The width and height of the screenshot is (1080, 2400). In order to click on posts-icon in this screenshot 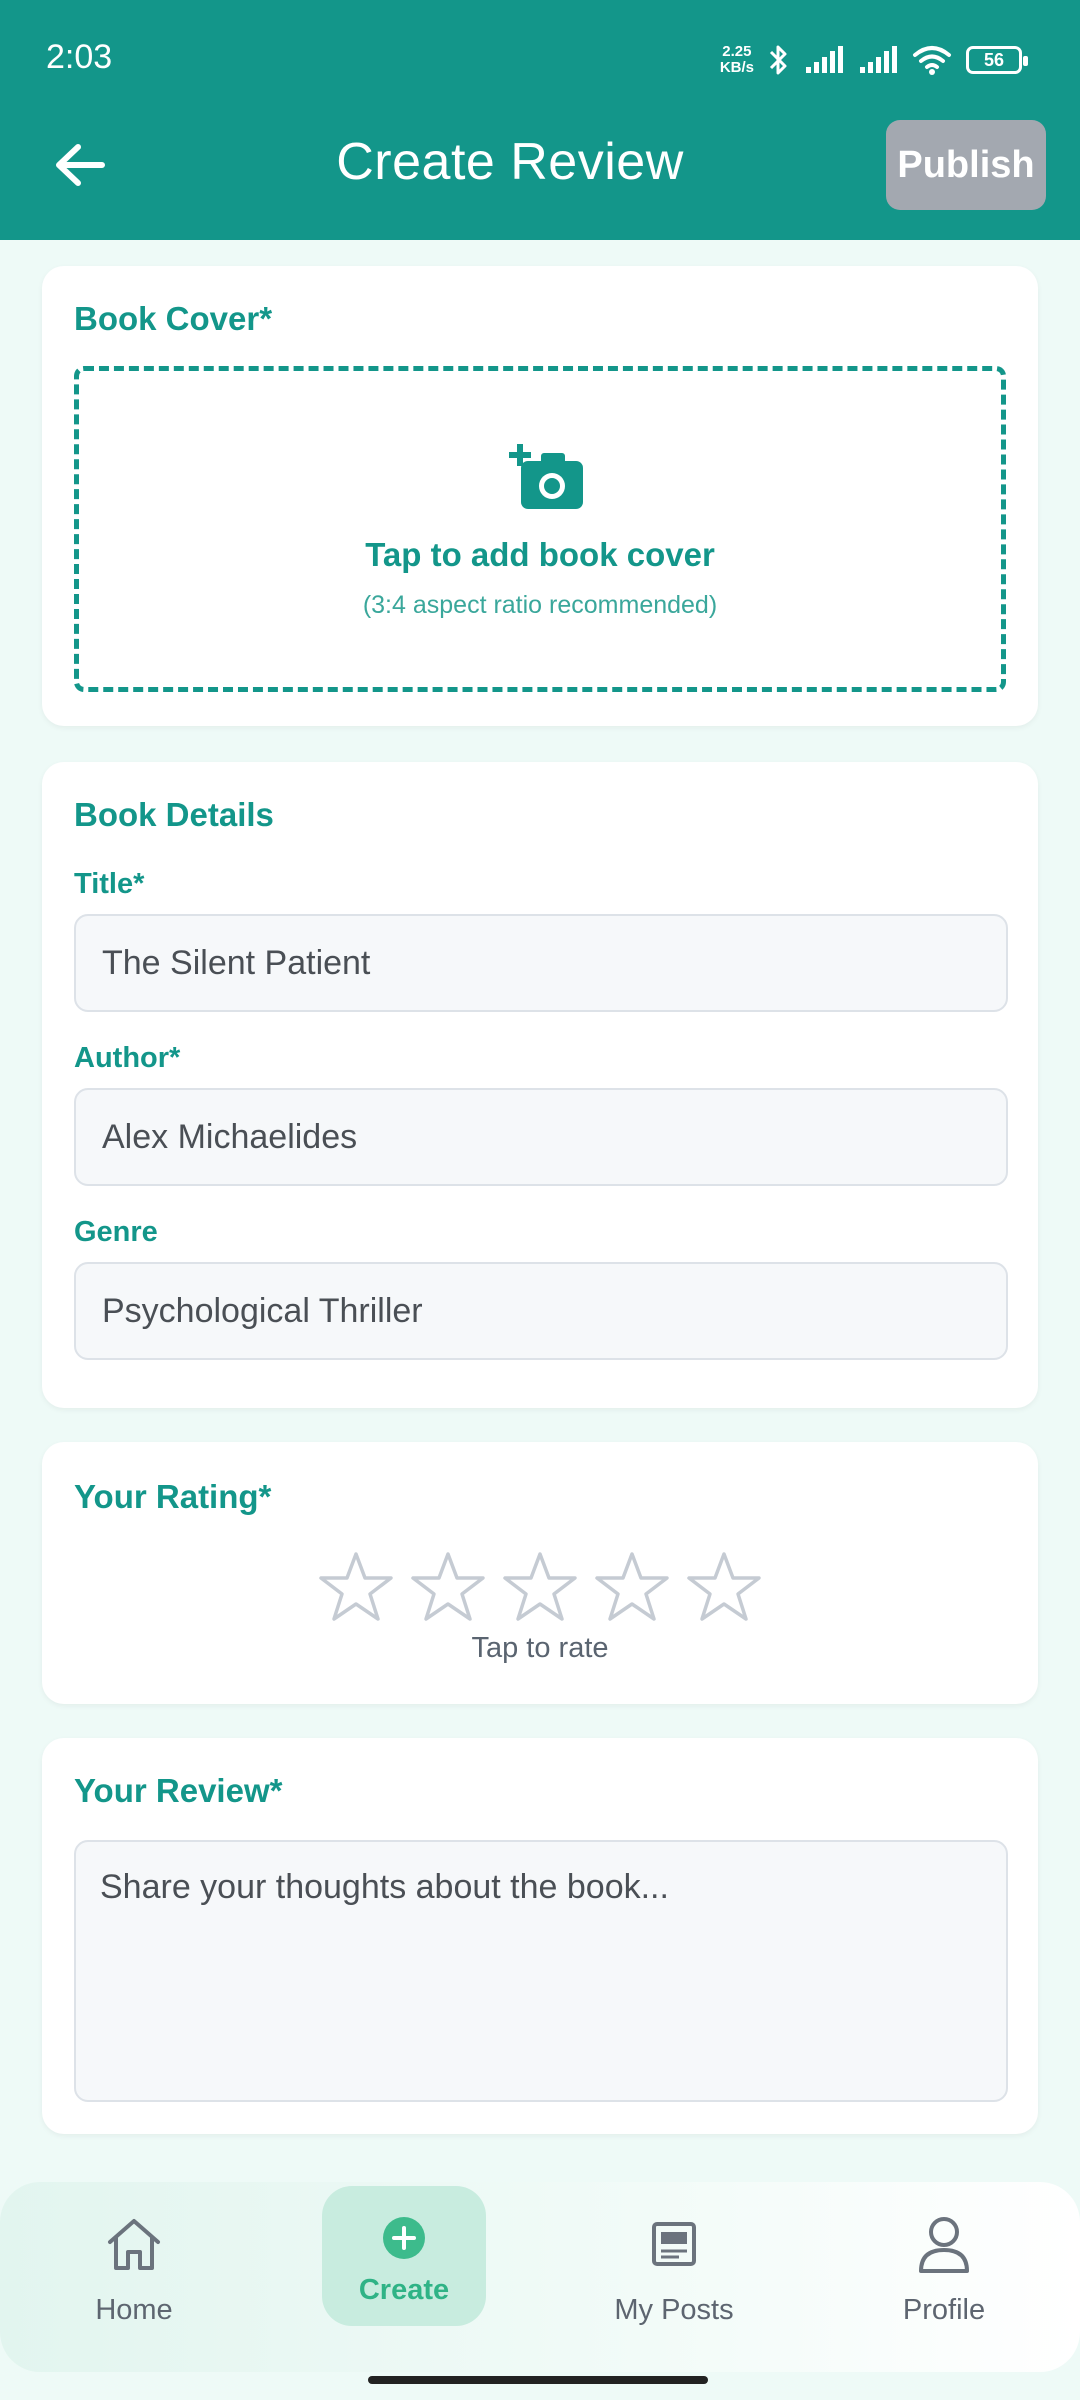, I will do `click(674, 2244)`.